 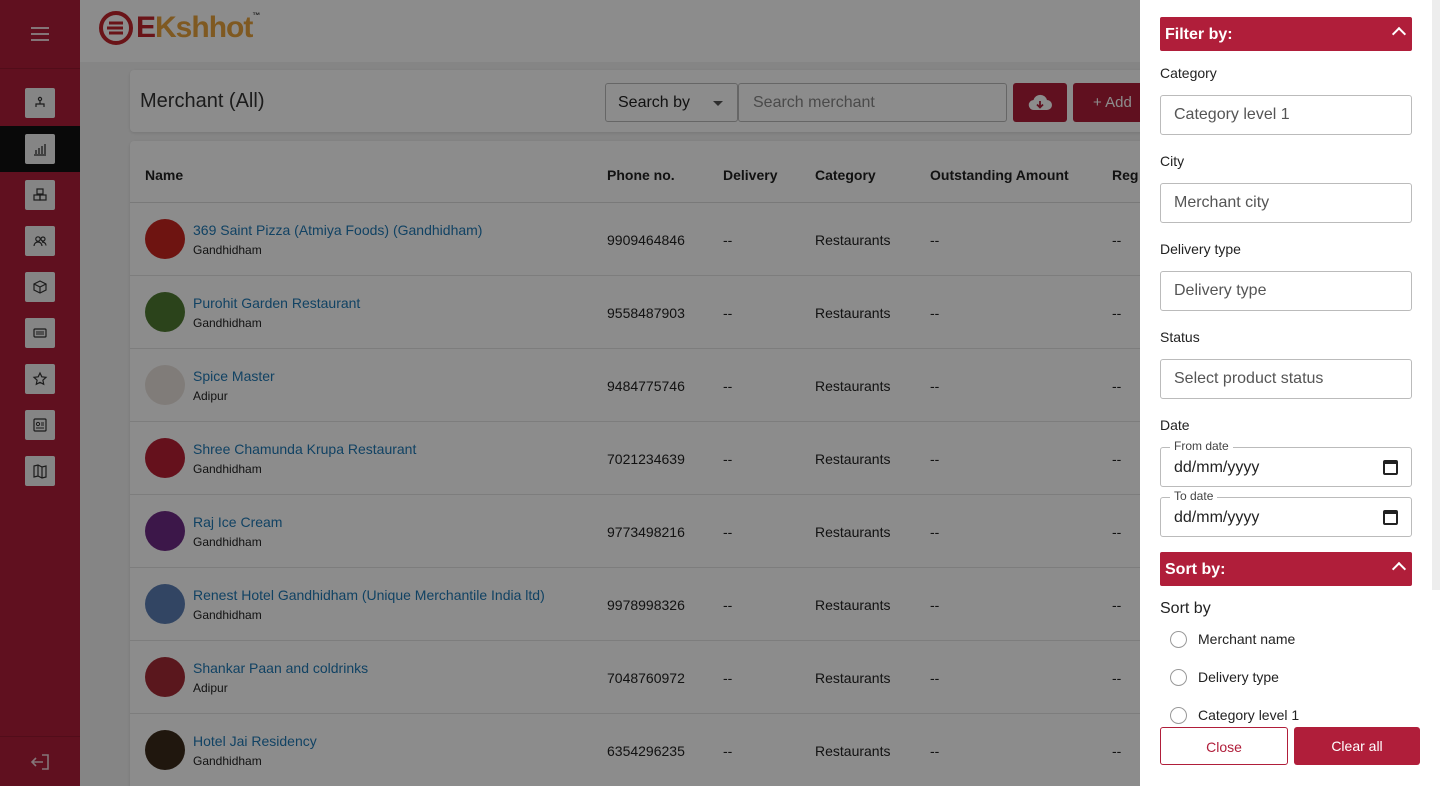 I want to click on close-button: Close, so click(x=1224, y=746).